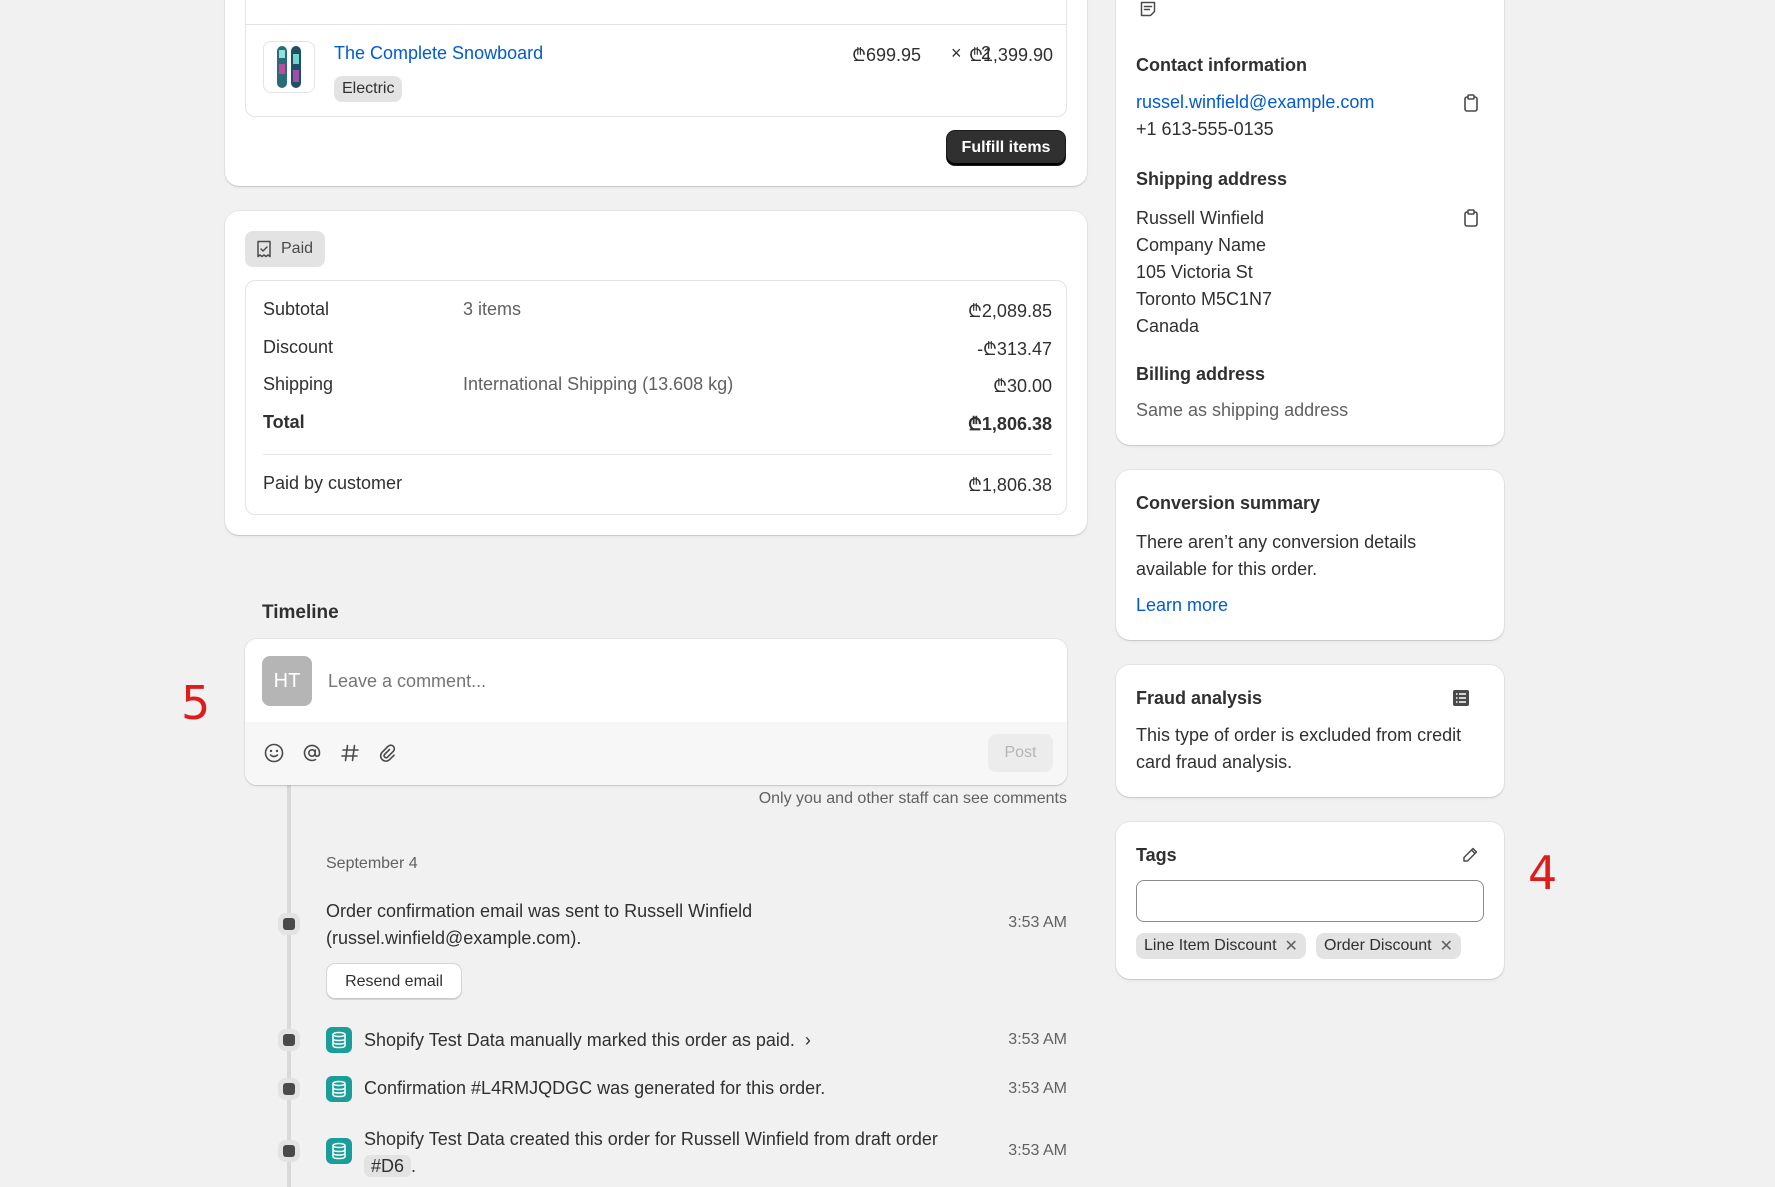 This screenshot has height=1187, width=1775. I want to click on paid-badge: Paid, so click(285, 249).